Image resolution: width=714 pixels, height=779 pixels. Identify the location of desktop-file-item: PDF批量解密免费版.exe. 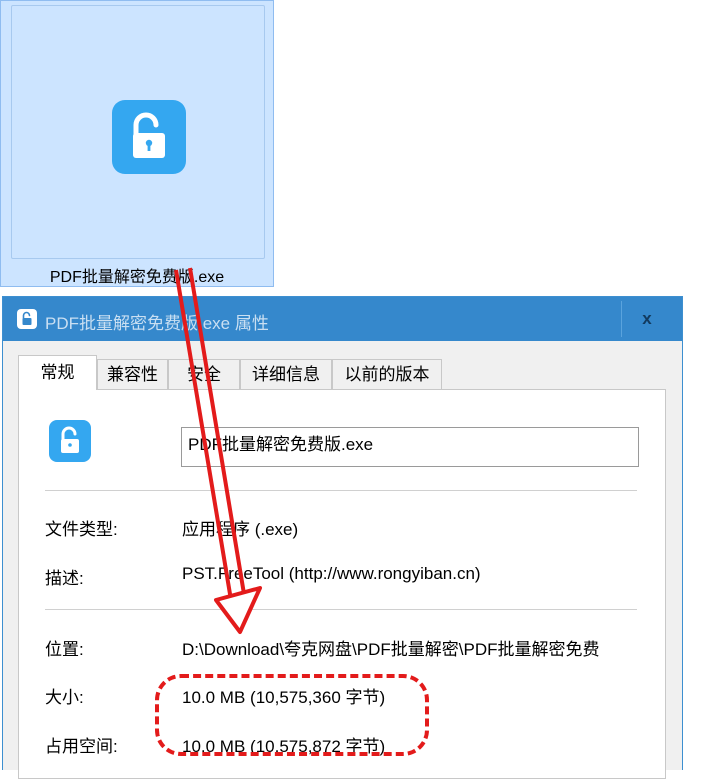
(137, 143).